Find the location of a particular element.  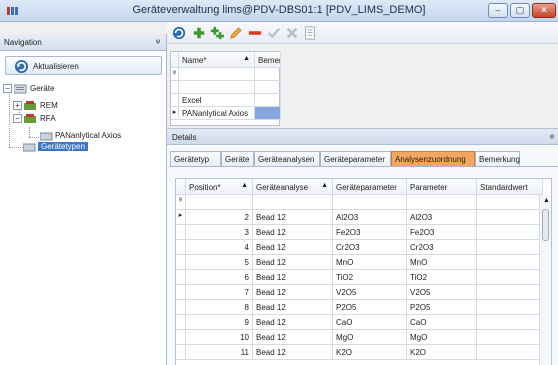

cell-parameter: MgO is located at coordinates (442, 337).